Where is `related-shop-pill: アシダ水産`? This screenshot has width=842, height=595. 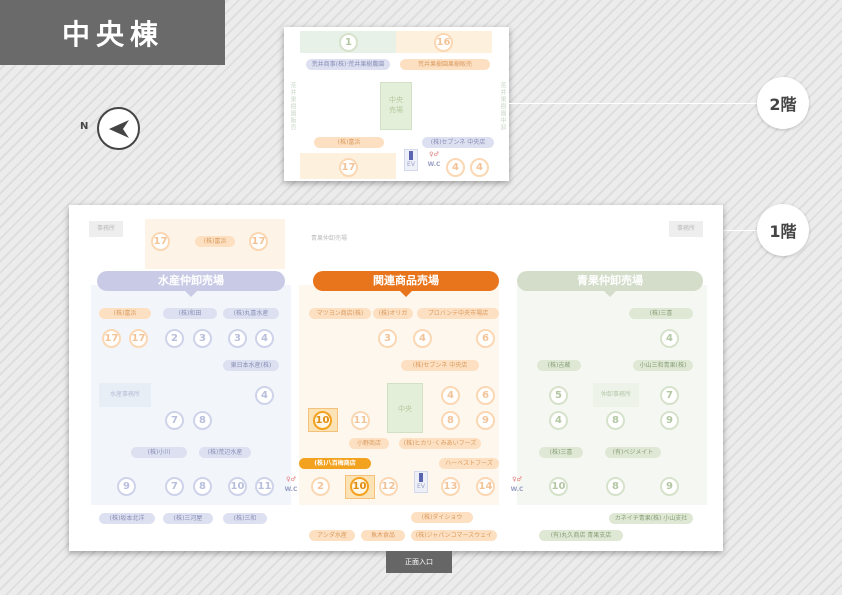
related-shop-pill: アシダ水産 is located at coordinates (332, 535).